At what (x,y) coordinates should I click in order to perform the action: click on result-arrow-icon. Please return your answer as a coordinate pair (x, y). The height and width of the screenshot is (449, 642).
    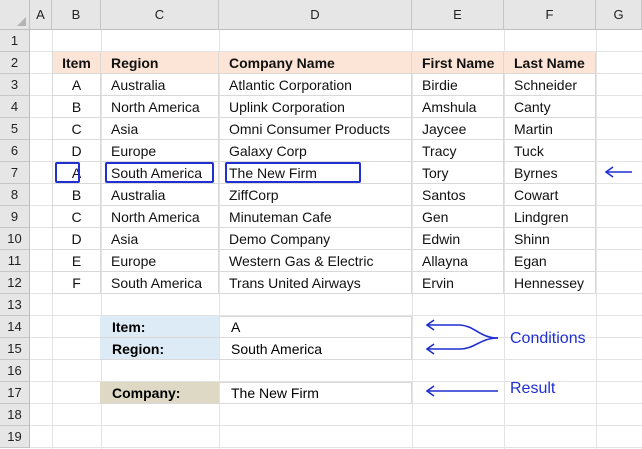
    Looking at the image, I should click on (461, 391).